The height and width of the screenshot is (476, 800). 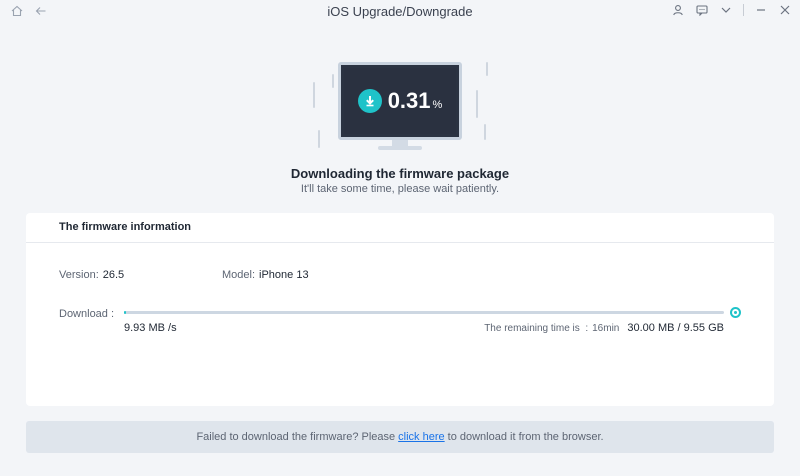 I want to click on download-label: Download :, so click(x=87, y=314).